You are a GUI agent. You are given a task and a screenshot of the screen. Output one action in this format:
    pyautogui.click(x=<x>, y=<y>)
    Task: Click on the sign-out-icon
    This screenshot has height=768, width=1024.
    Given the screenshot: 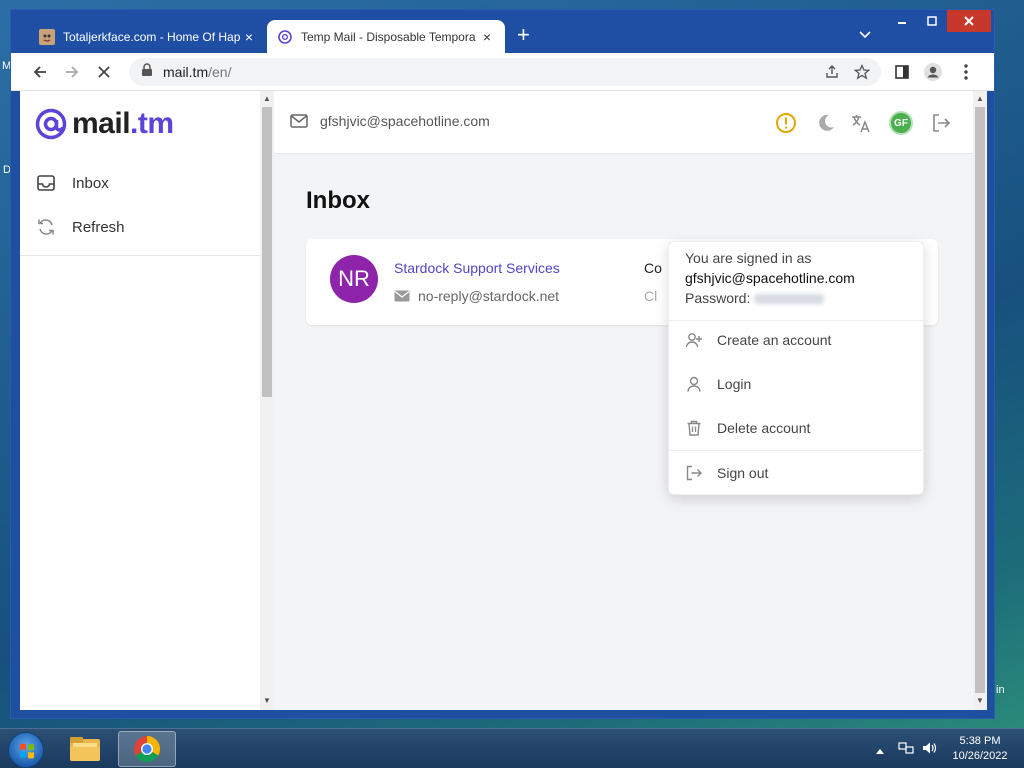 What is the action you would take?
    pyautogui.click(x=695, y=473)
    